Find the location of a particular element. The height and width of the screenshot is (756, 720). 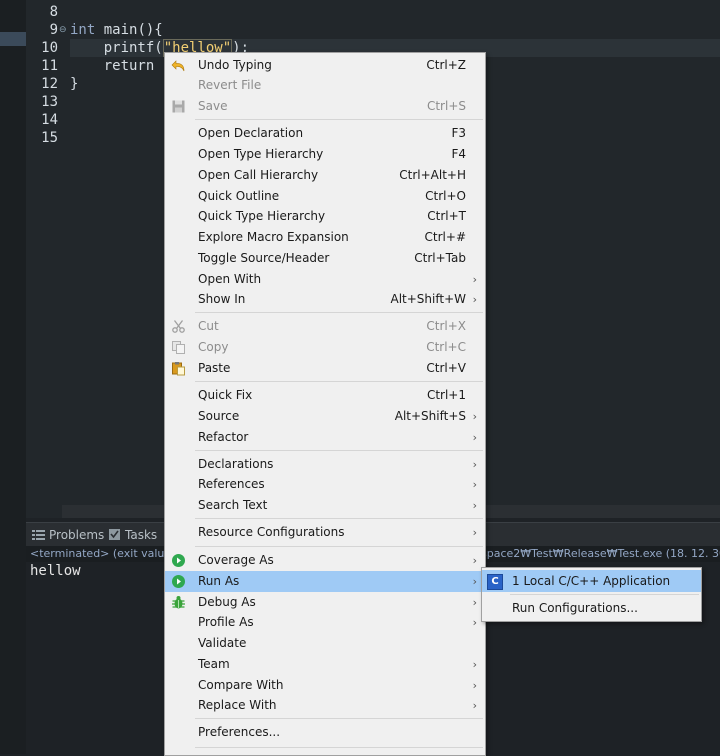

line-number: 13 is located at coordinates (49, 102).